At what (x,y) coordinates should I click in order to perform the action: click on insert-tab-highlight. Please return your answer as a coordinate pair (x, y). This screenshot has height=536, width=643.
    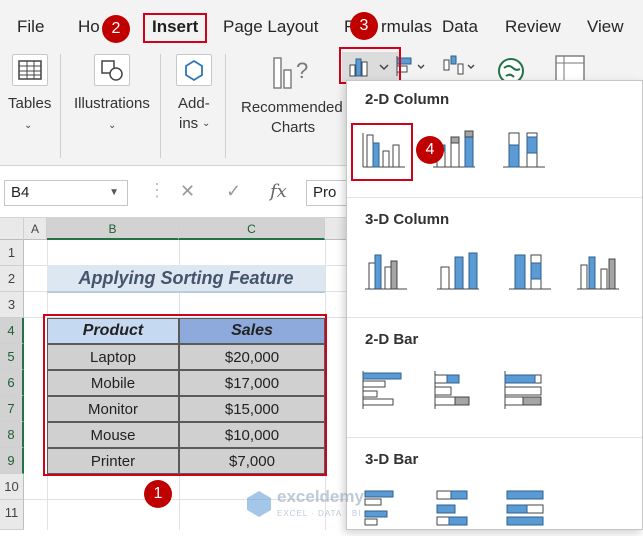
    Looking at the image, I should click on (175, 28).